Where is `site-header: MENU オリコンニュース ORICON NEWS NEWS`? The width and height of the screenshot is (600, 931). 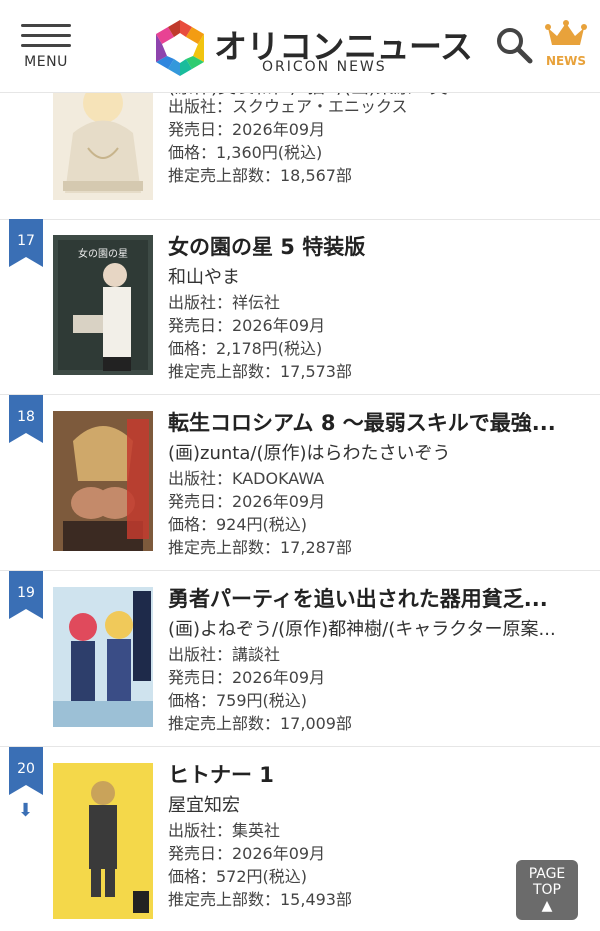 site-header: MENU オリコンニュース ORICON NEWS NEWS is located at coordinates (300, 46).